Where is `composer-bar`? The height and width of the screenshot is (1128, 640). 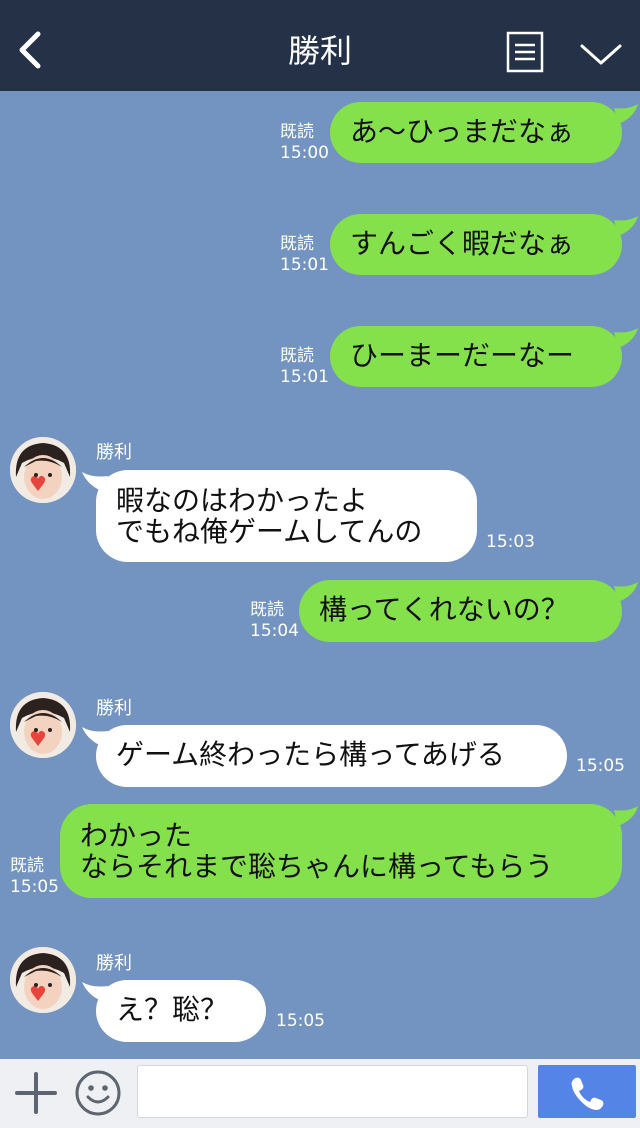 composer-bar is located at coordinates (320, 1093).